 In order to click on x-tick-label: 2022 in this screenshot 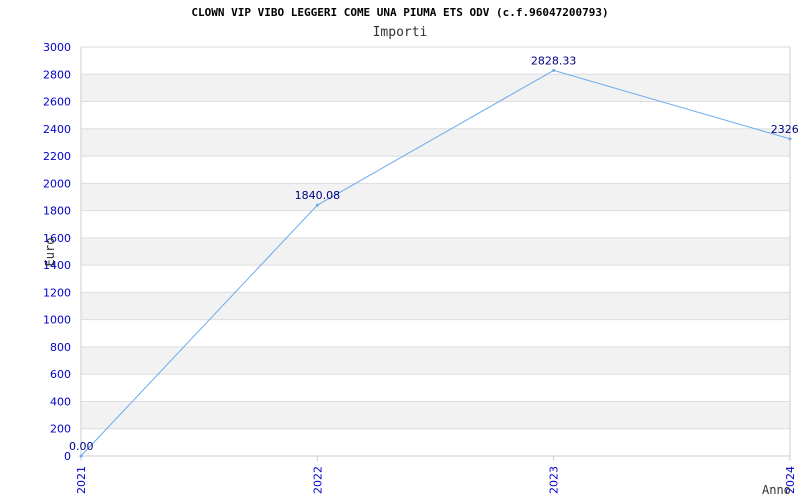, I will do `click(317, 480)`.